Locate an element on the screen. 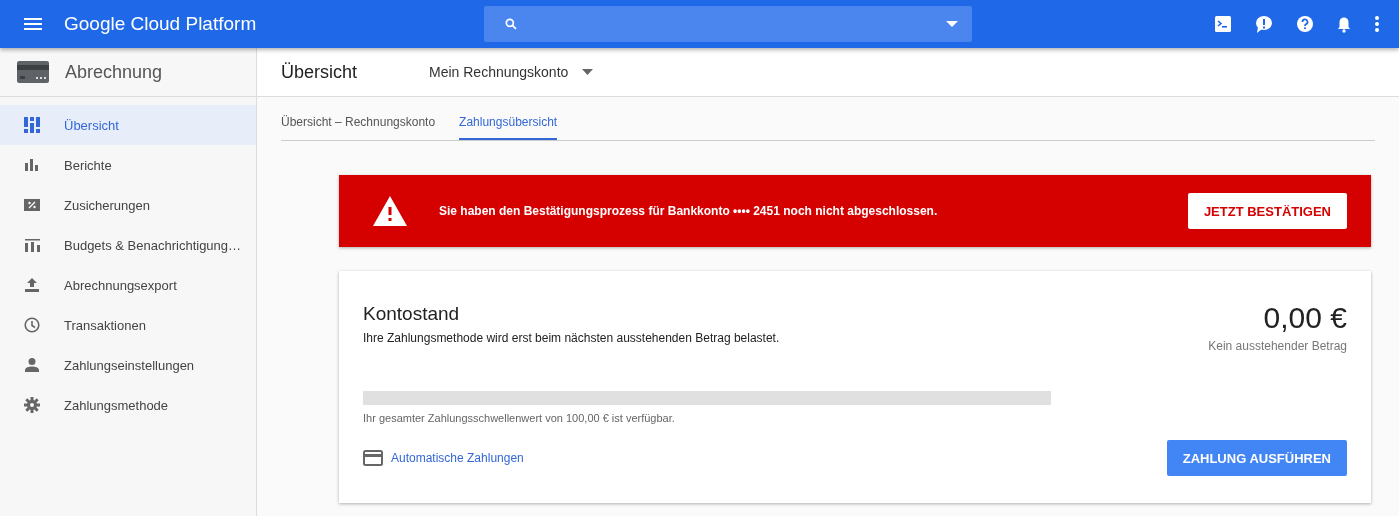 The width and height of the screenshot is (1399, 516). nav-item: Zusicherungen is located at coordinates (128, 205).